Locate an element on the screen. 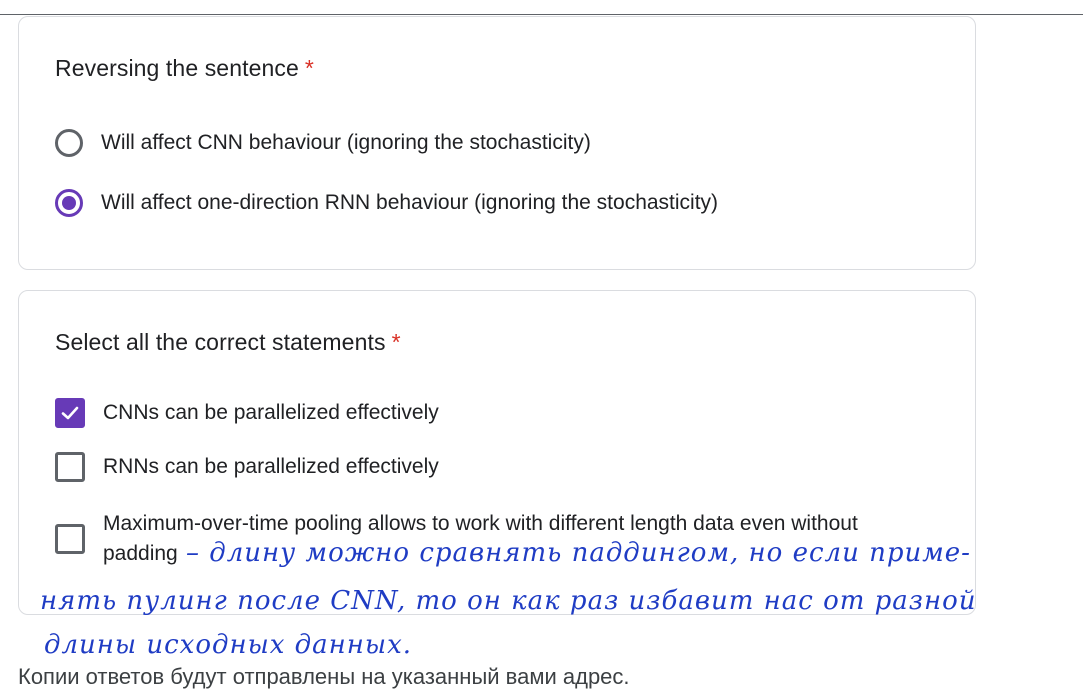  question-title-text: Reversing the sentence is located at coordinates (177, 68).